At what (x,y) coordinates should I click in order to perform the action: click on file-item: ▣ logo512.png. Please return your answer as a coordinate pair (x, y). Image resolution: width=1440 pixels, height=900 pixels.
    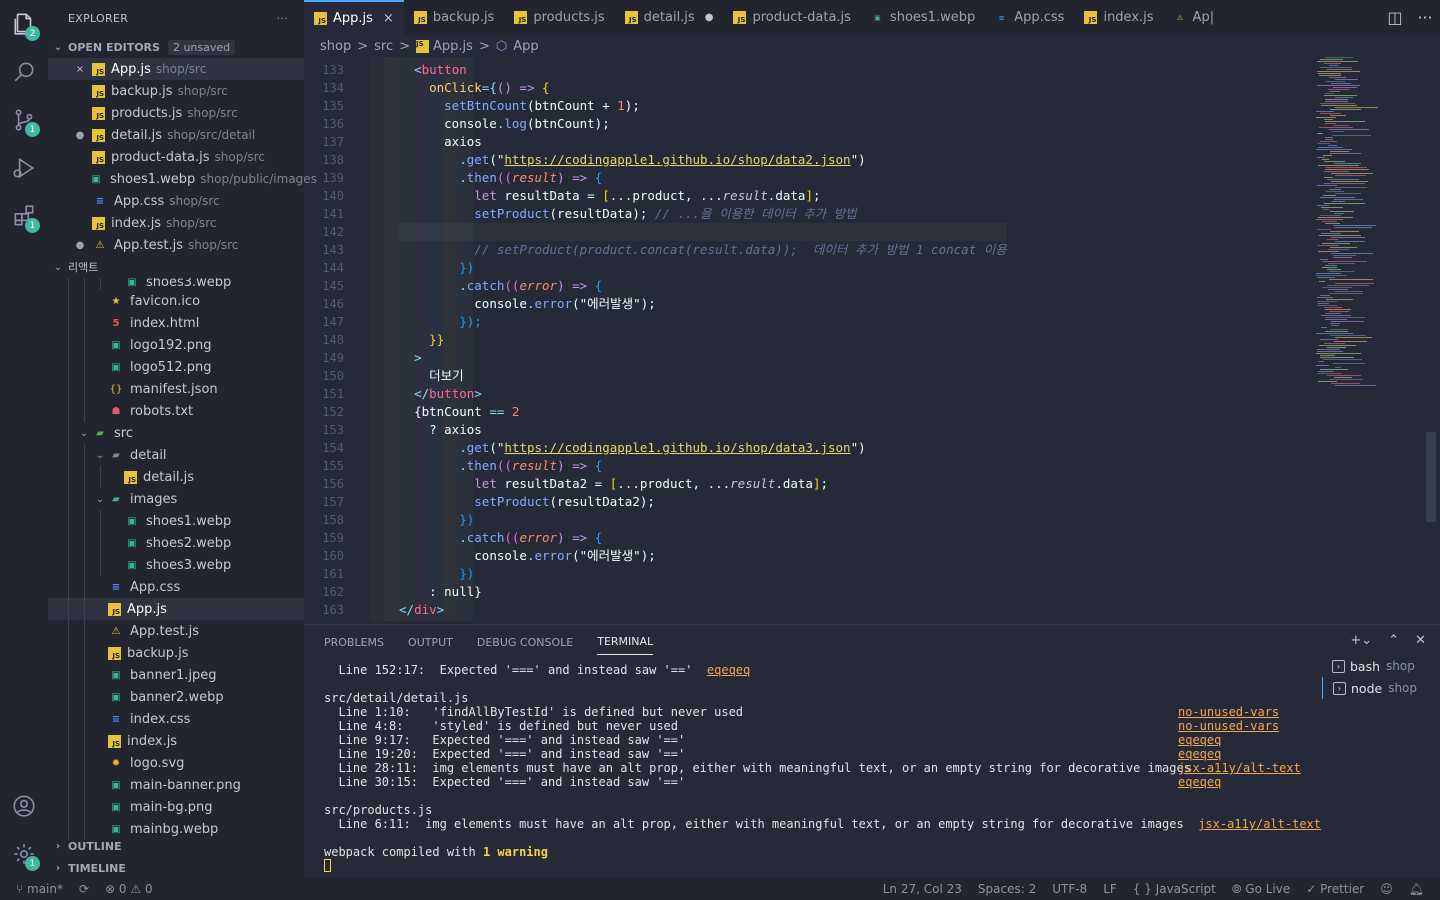
    Looking at the image, I should click on (176, 367).